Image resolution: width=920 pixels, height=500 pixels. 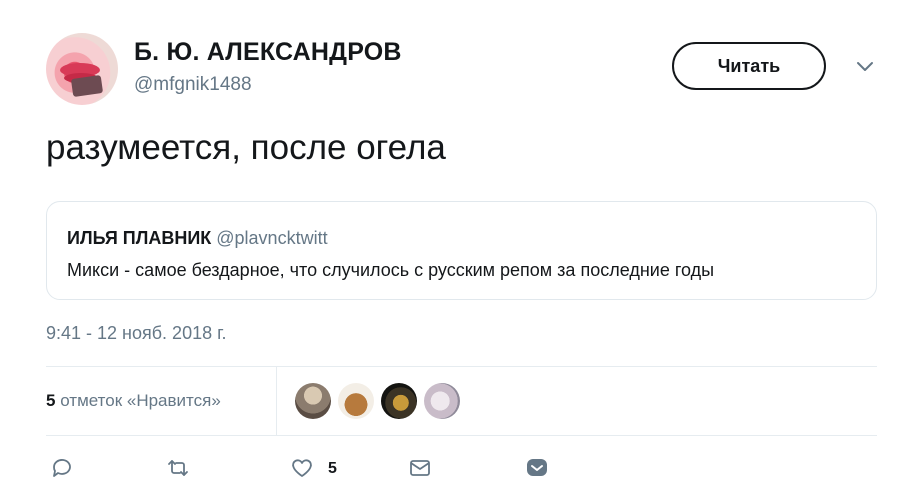 What do you see at coordinates (87, 86) in the screenshot?
I see `avatar-detail` at bounding box center [87, 86].